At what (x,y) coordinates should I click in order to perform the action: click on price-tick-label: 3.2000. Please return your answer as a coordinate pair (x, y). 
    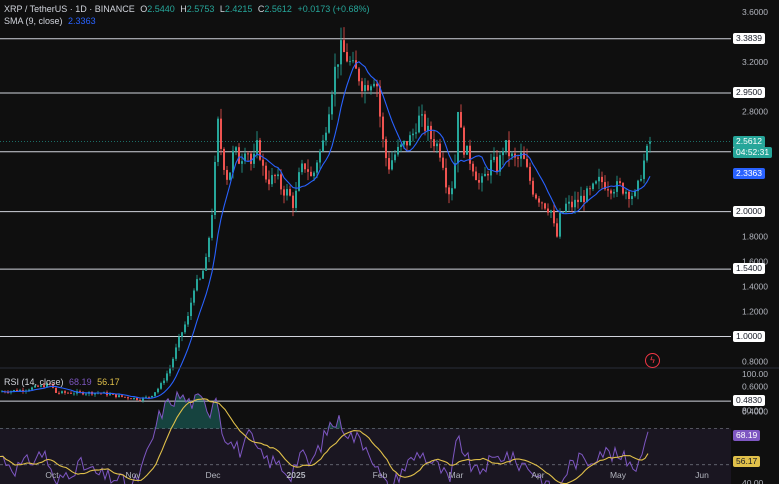
    Looking at the image, I should click on (755, 62).